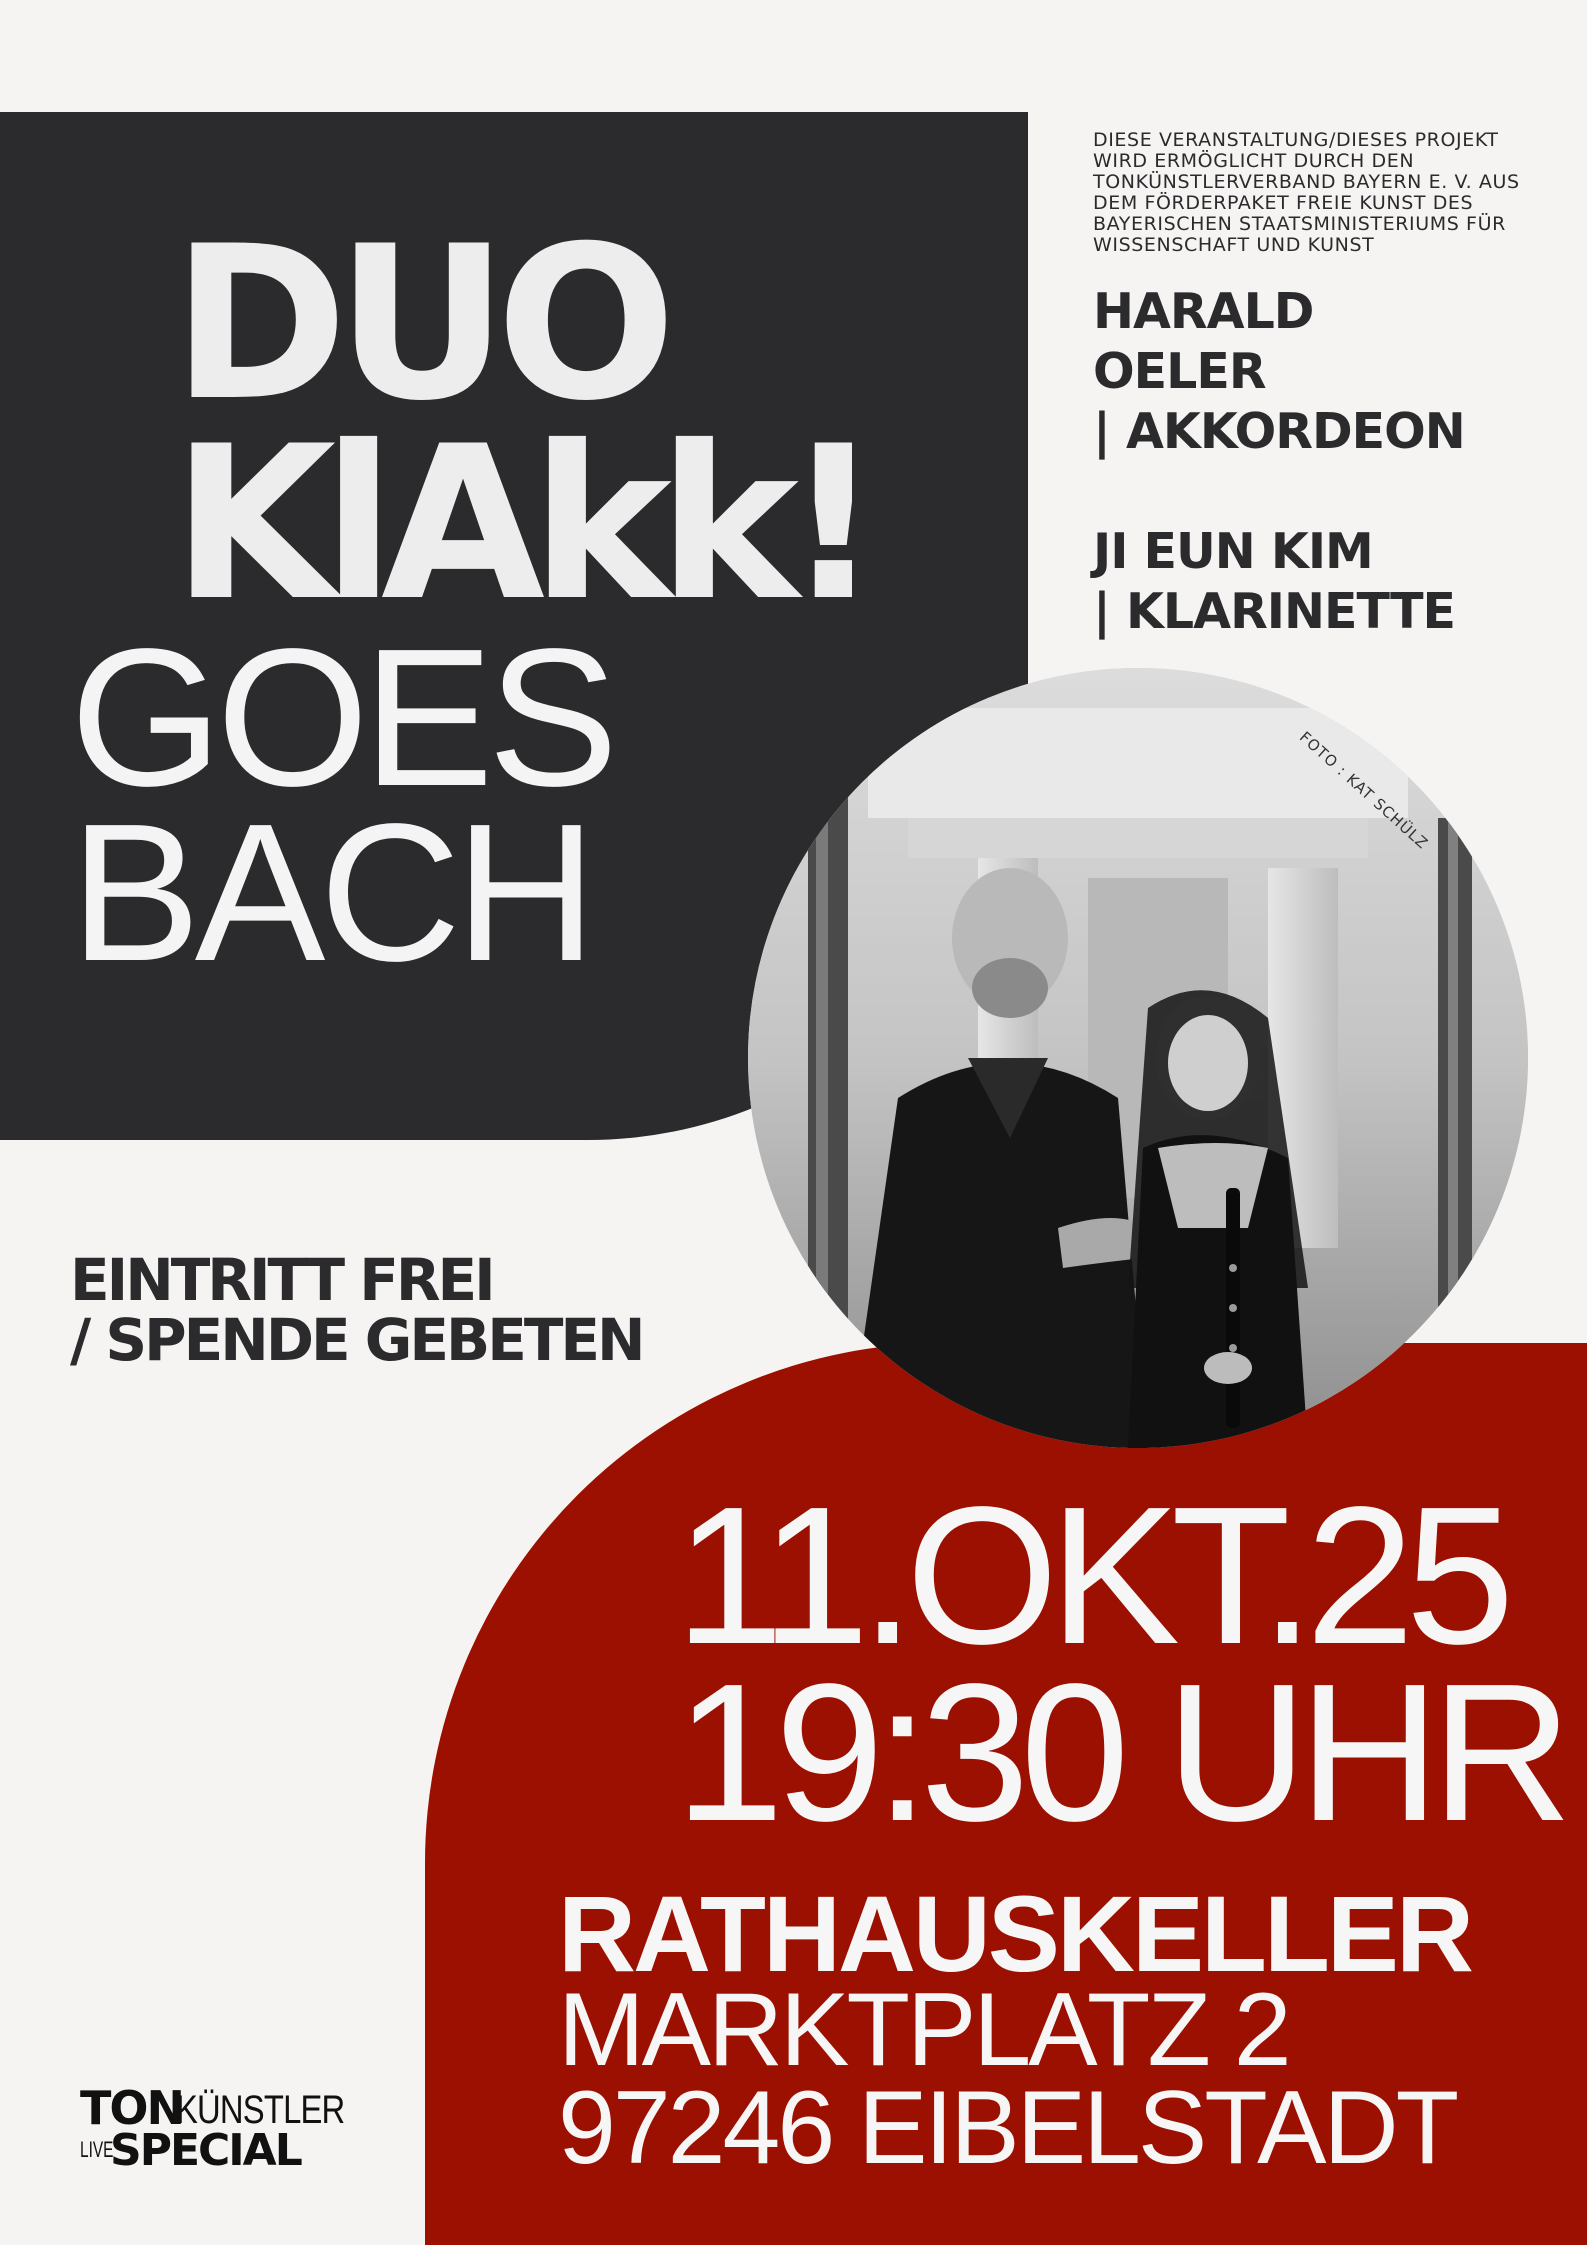  Describe the element at coordinates (1279, 431) in the screenshot. I see `artist-harald-instrument: | AKKORDEON` at that location.